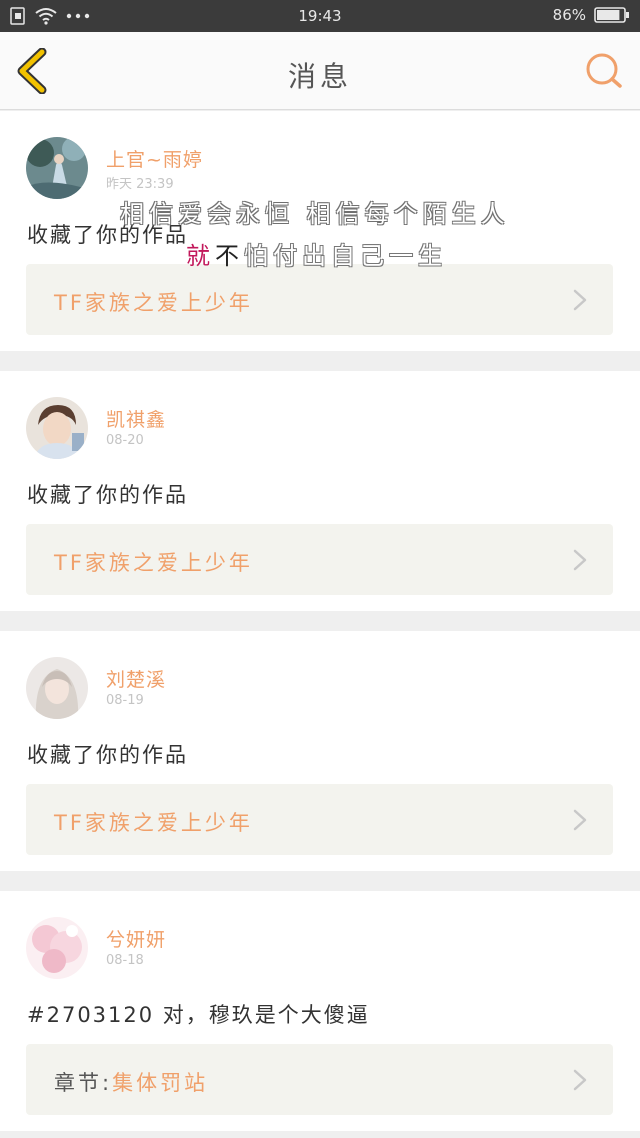 The height and width of the screenshot is (1138, 640). What do you see at coordinates (125, 440) in the screenshot?
I see `message-date: 08-20` at bounding box center [125, 440].